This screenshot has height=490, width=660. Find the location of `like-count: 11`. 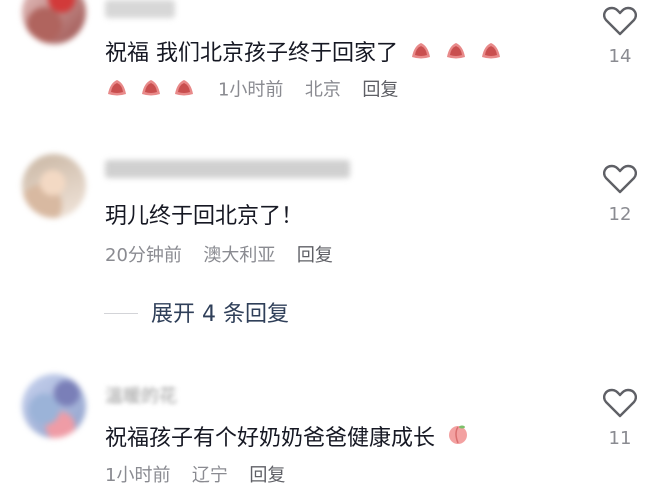

like-count: 11 is located at coordinates (620, 438).